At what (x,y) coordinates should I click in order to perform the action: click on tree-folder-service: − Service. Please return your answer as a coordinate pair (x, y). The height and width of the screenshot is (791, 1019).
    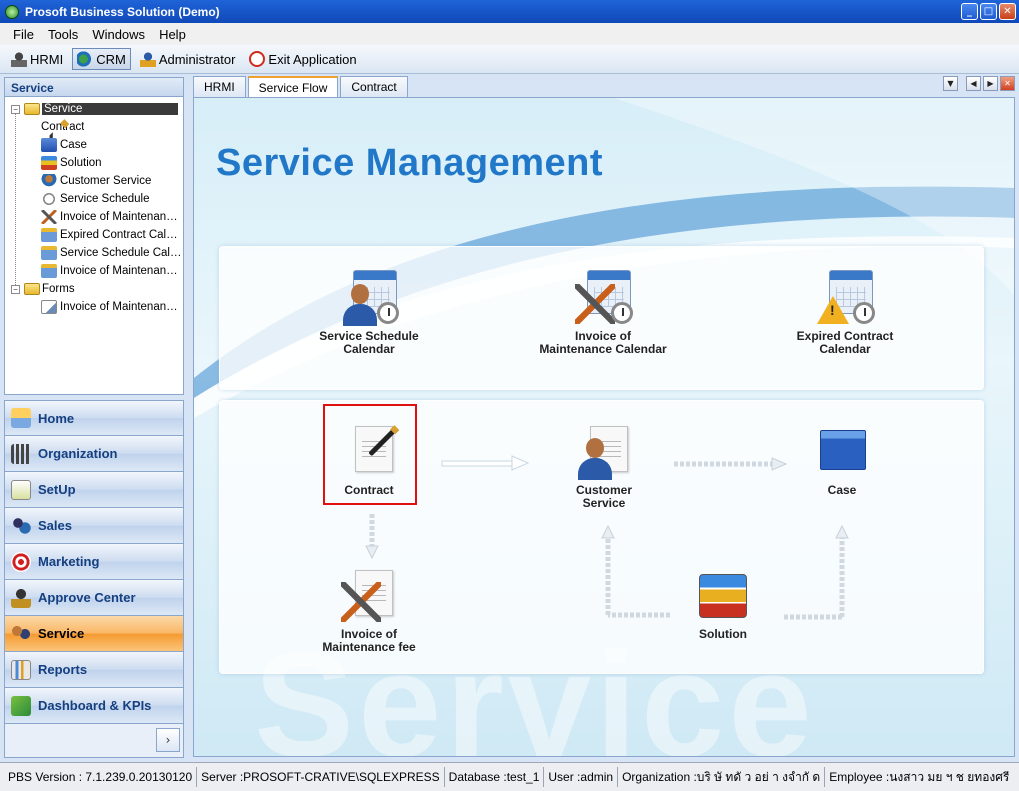
    Looking at the image, I should click on (97, 109).